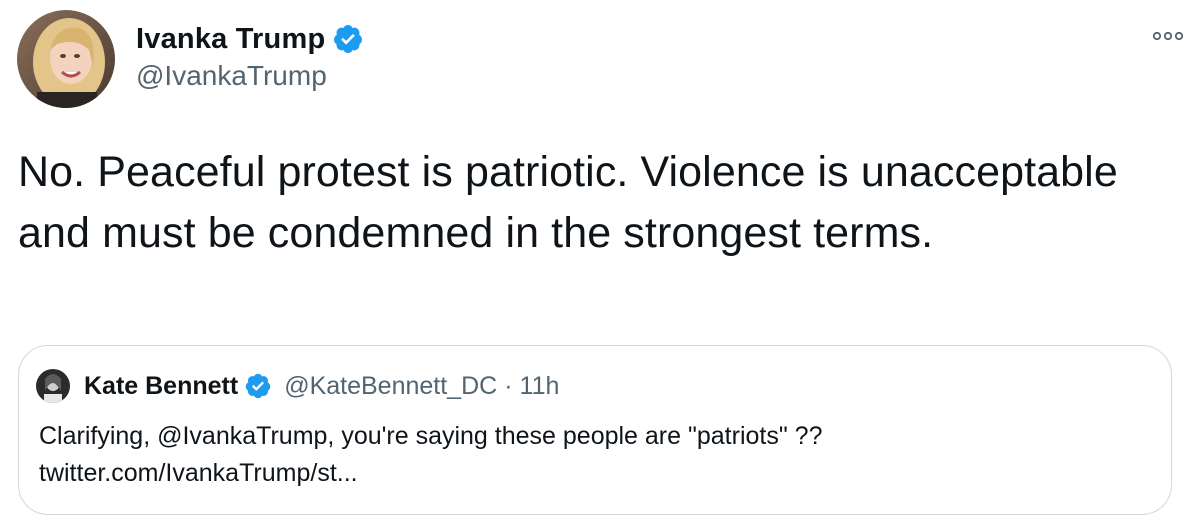 The height and width of the screenshot is (529, 1200). I want to click on quoted-author-avatar, so click(53, 386).